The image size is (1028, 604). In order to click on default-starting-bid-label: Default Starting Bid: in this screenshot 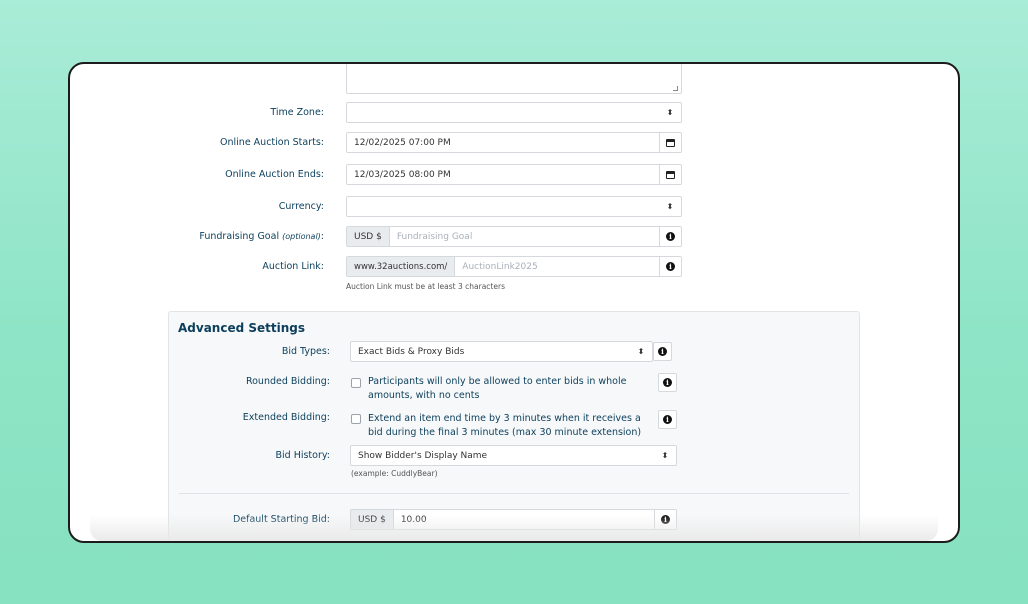, I will do `click(281, 519)`.